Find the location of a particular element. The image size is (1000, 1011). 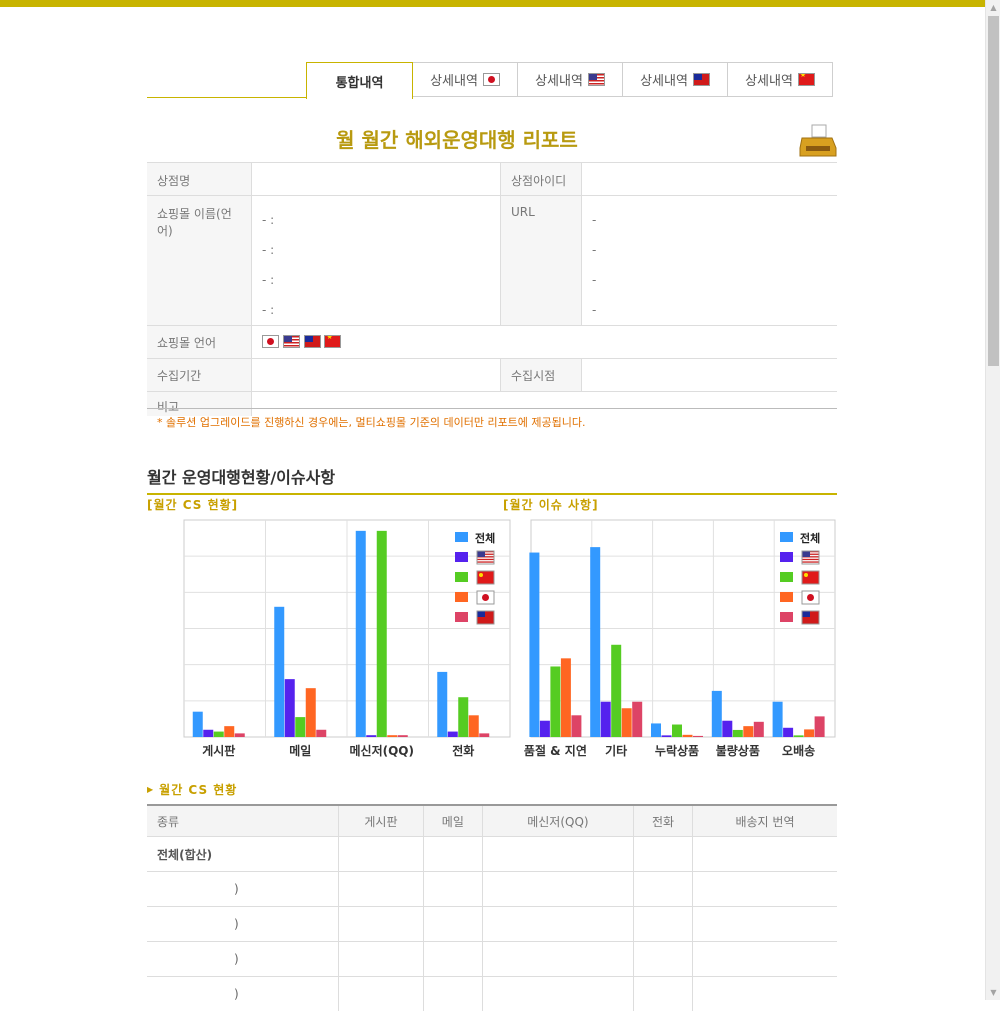

jp-flag-icon is located at coordinates (810, 597).